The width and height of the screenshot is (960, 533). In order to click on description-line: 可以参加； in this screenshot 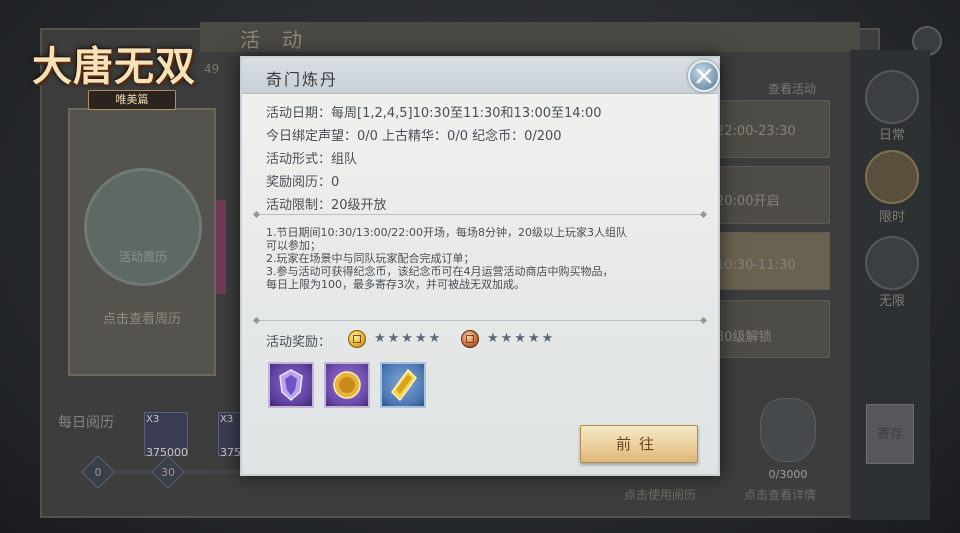, I will do `click(293, 245)`.